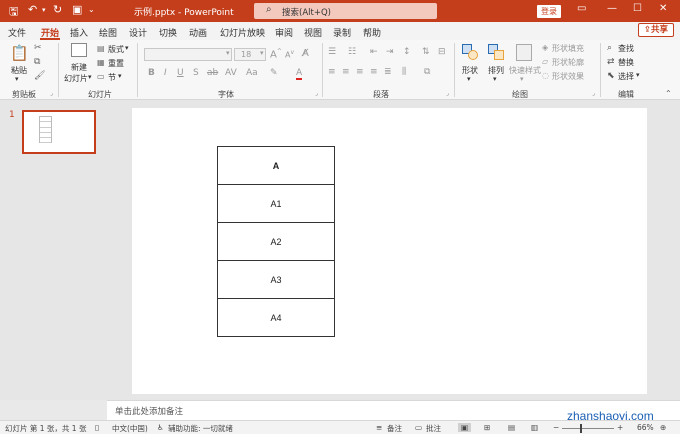  Describe the element at coordinates (471, 52) in the screenshot. I see `shapes-icon` at that location.